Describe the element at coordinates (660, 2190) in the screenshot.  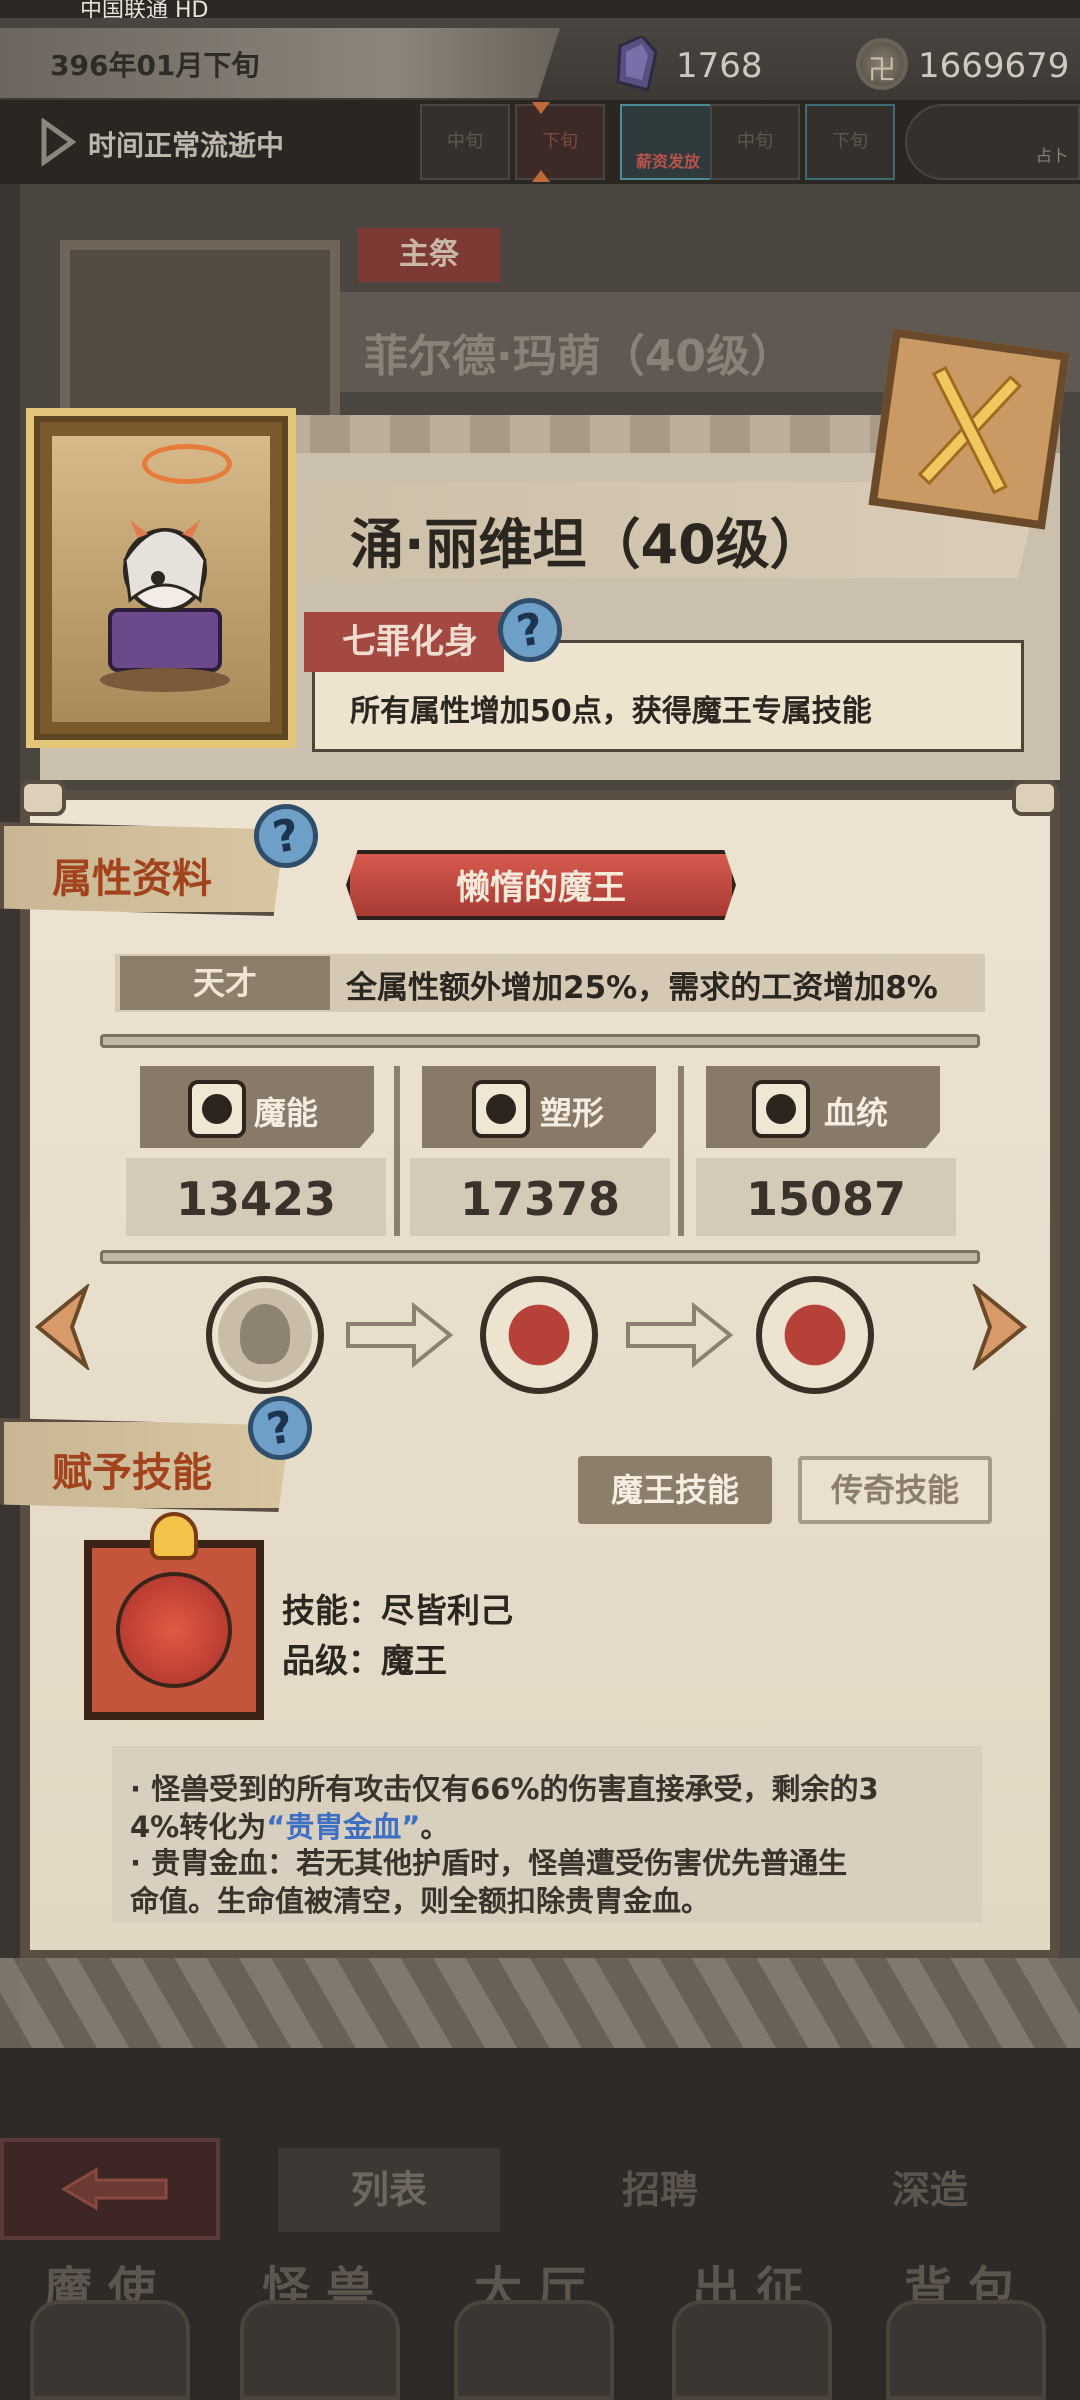
I see `tab-recruit: 招聘` at that location.